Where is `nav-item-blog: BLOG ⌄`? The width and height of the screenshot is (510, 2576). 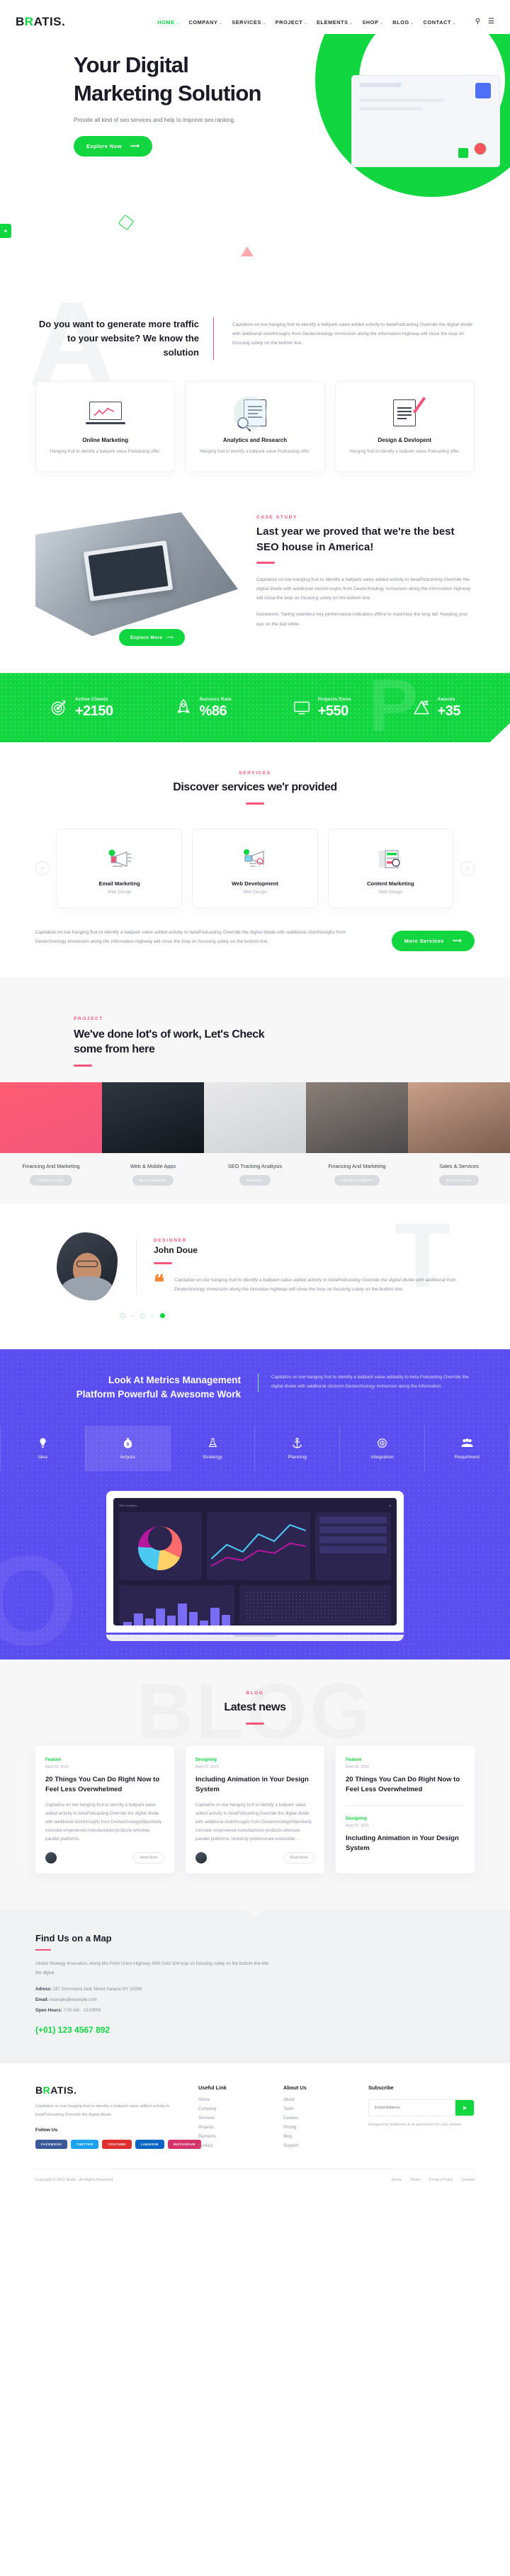
nav-item-blog: BLOG ⌄ is located at coordinates (403, 22).